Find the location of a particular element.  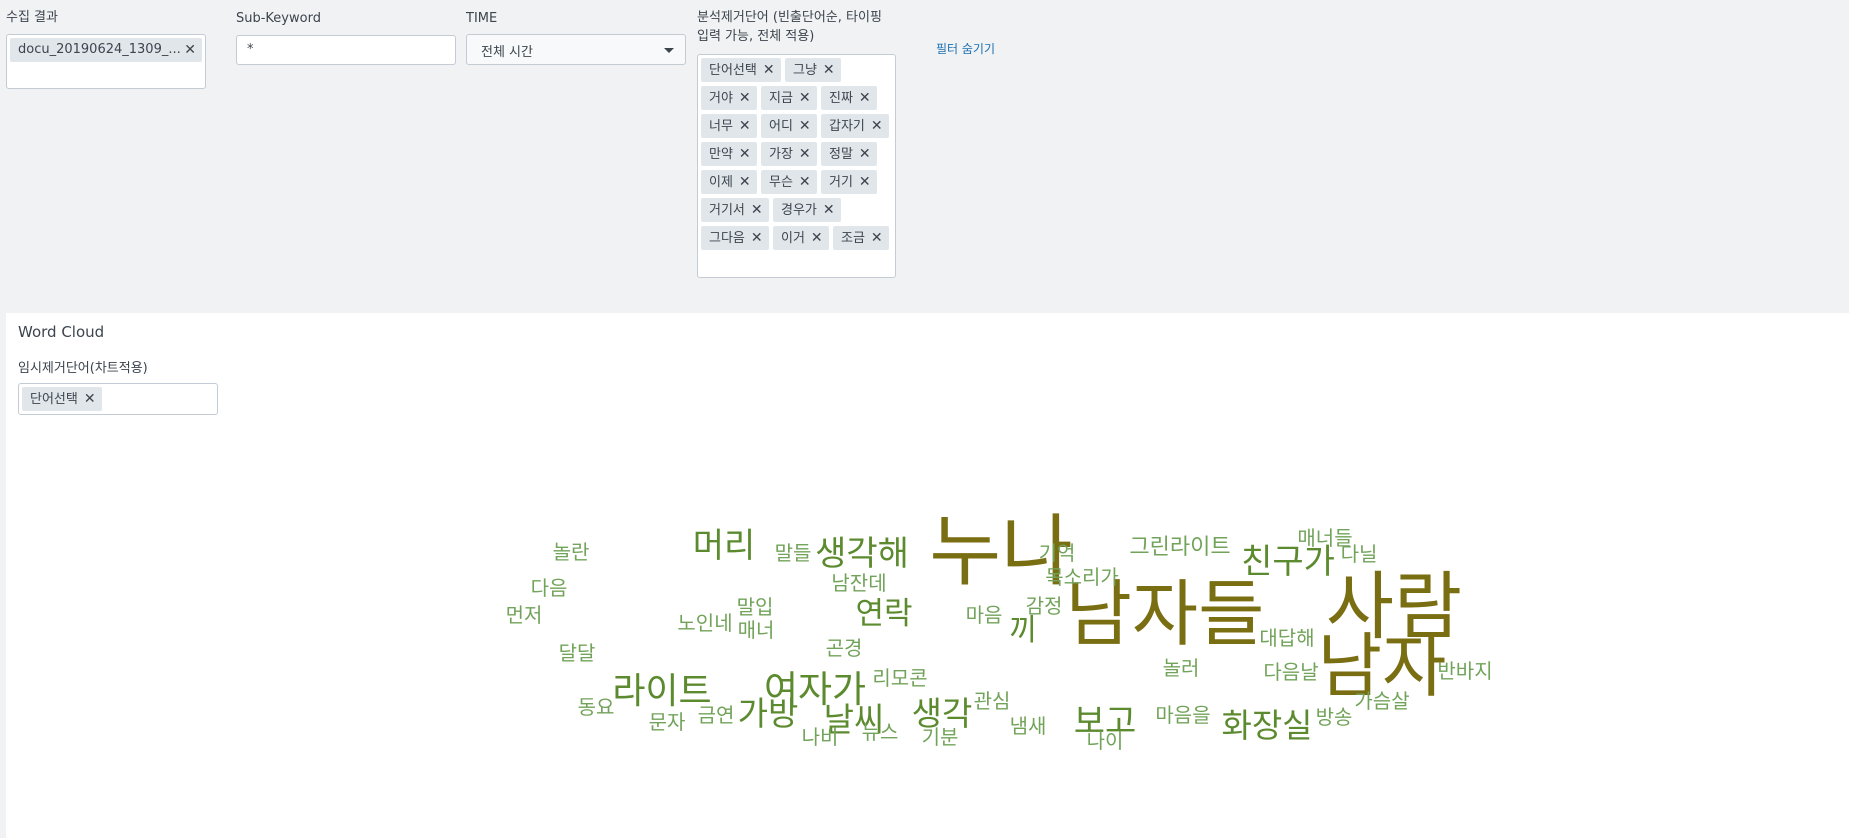

subkeyword-label: Sub-Keyword is located at coordinates (278, 18).